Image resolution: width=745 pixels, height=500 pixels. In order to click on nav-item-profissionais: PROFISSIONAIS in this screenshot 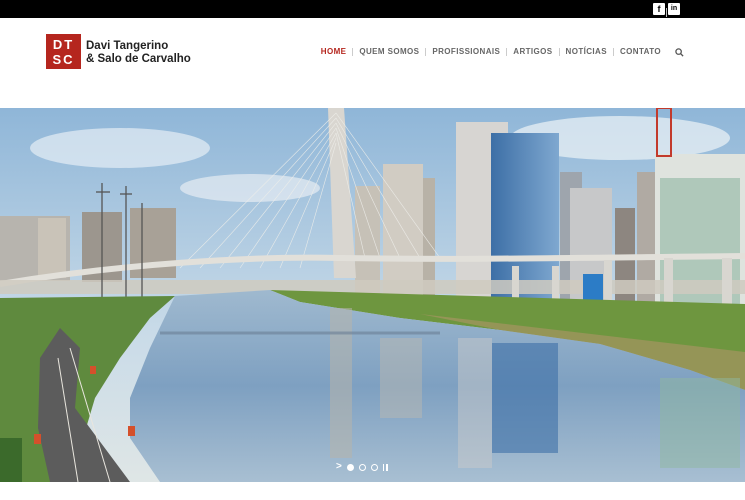, I will do `click(466, 51)`.